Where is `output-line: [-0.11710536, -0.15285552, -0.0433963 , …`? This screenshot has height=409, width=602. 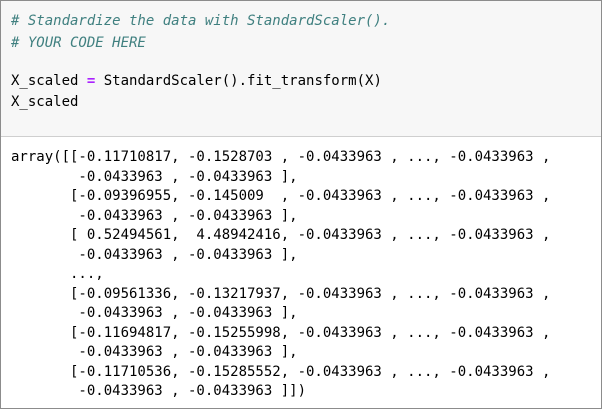
output-line: [-0.11710536, -0.15285552, -0.0433963 , … is located at coordinates (281, 371).